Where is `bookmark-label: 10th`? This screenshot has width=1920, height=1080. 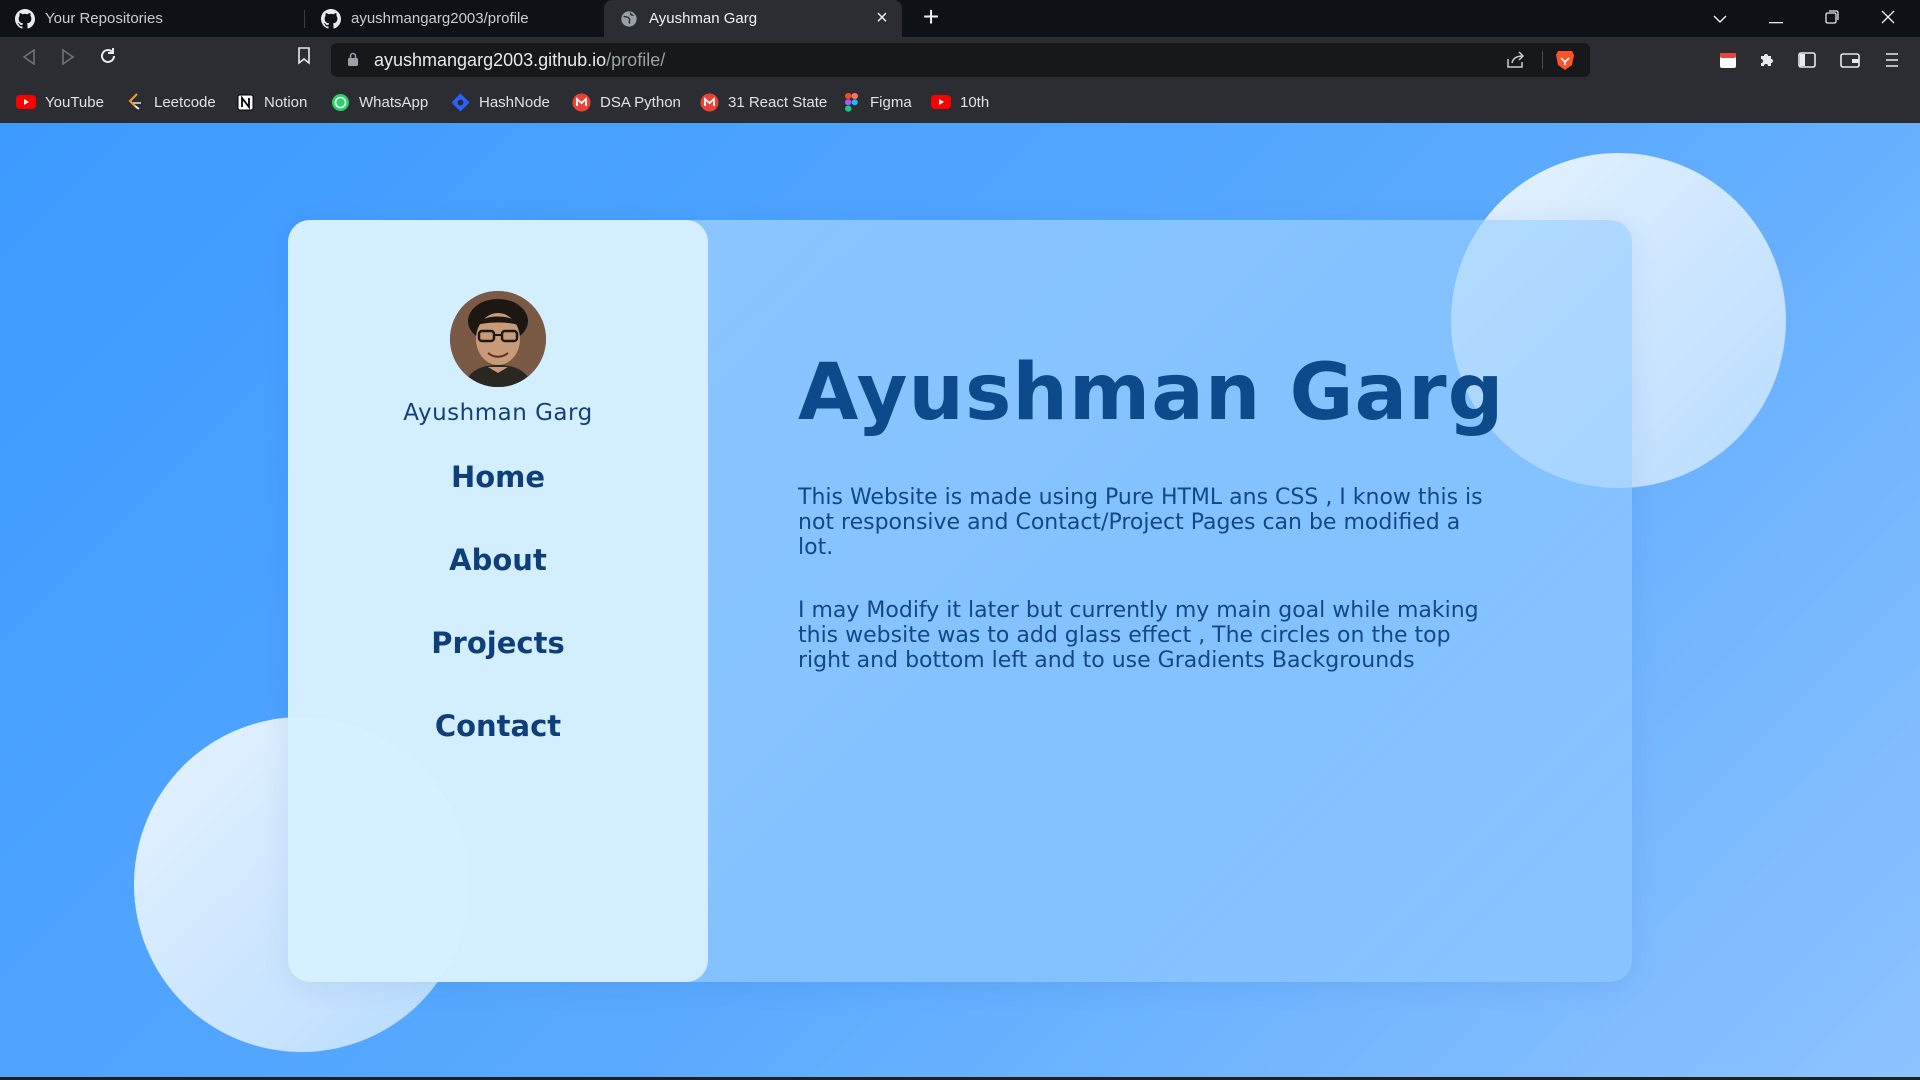 bookmark-label: 10th is located at coordinates (975, 102).